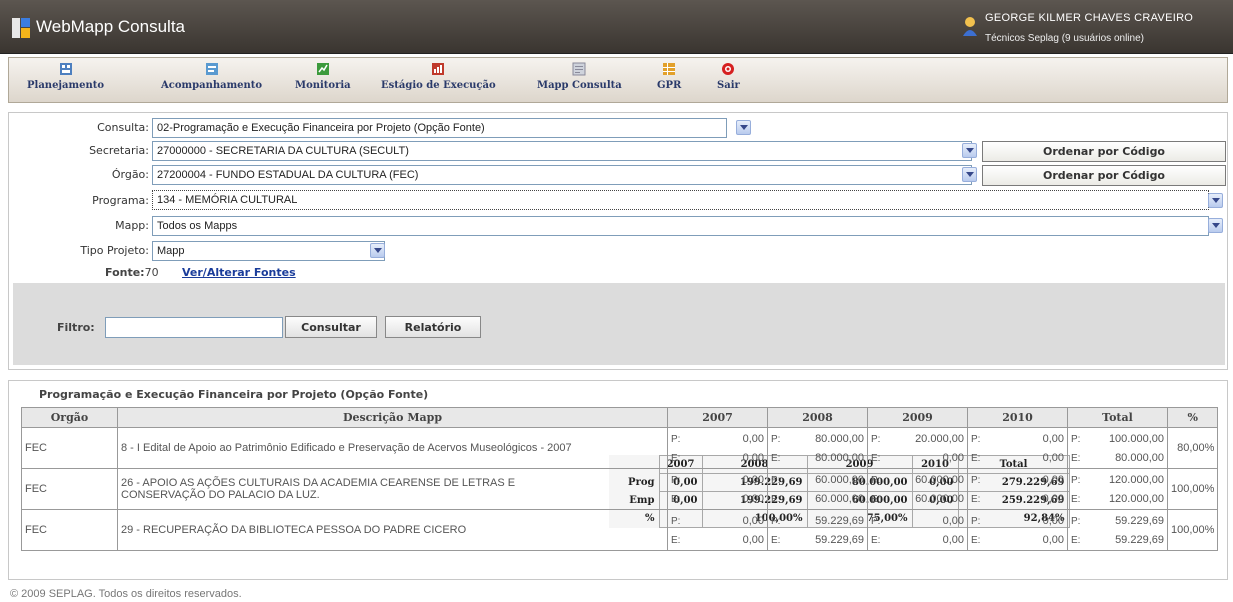 The image size is (1233, 602). I want to click on execution-stage-icon, so click(438, 69).